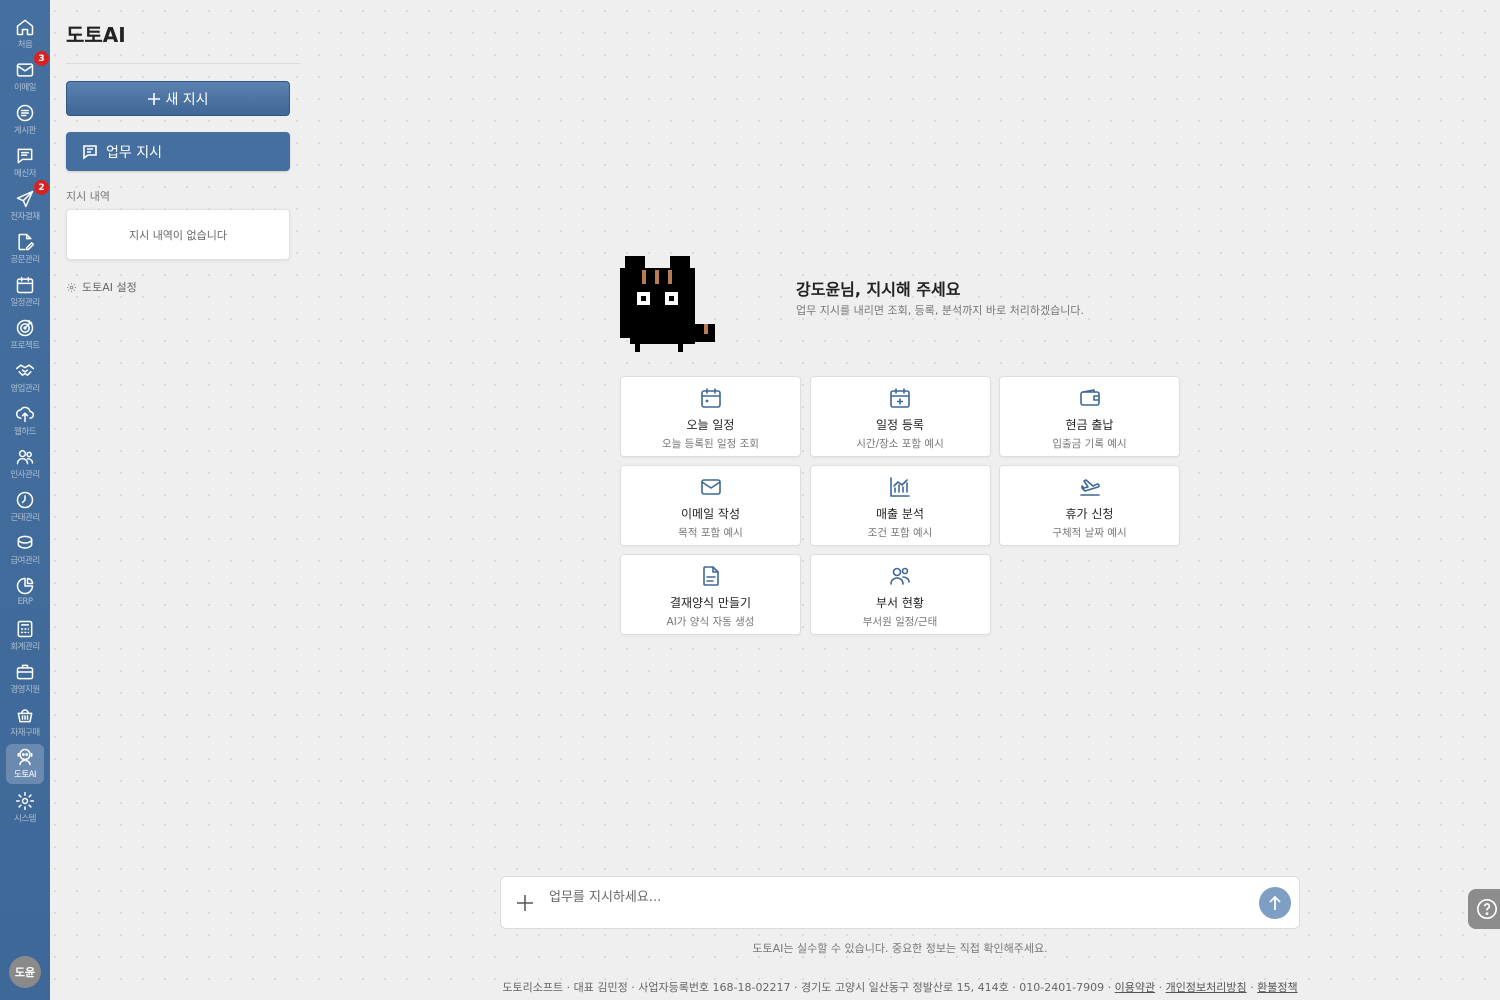 Image resolution: width=1500 pixels, height=1000 pixels. I want to click on chart-icon, so click(900, 487).